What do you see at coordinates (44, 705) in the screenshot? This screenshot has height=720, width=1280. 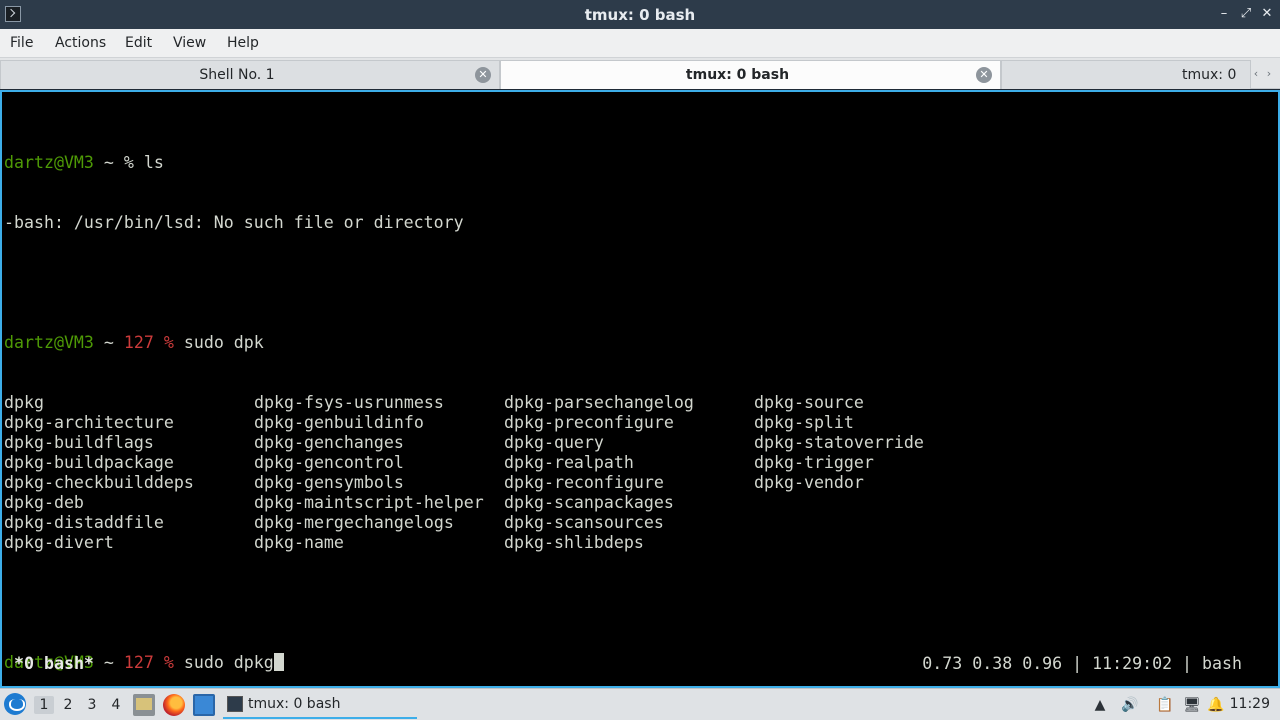 I see `workspace-1: 1` at bounding box center [44, 705].